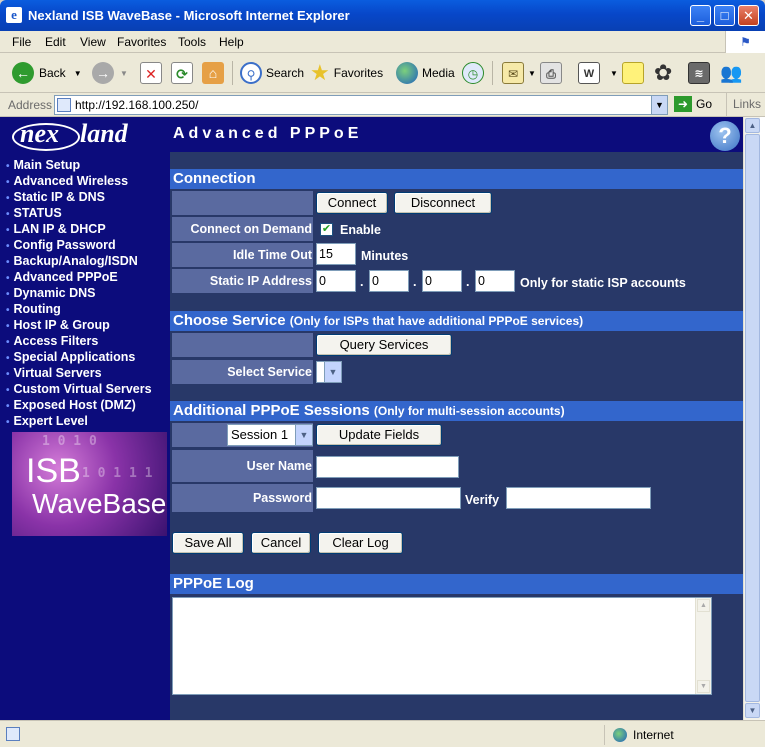 The image size is (765, 747). What do you see at coordinates (495, 281) in the screenshot?
I see `static-ip-octet-4: 0` at bounding box center [495, 281].